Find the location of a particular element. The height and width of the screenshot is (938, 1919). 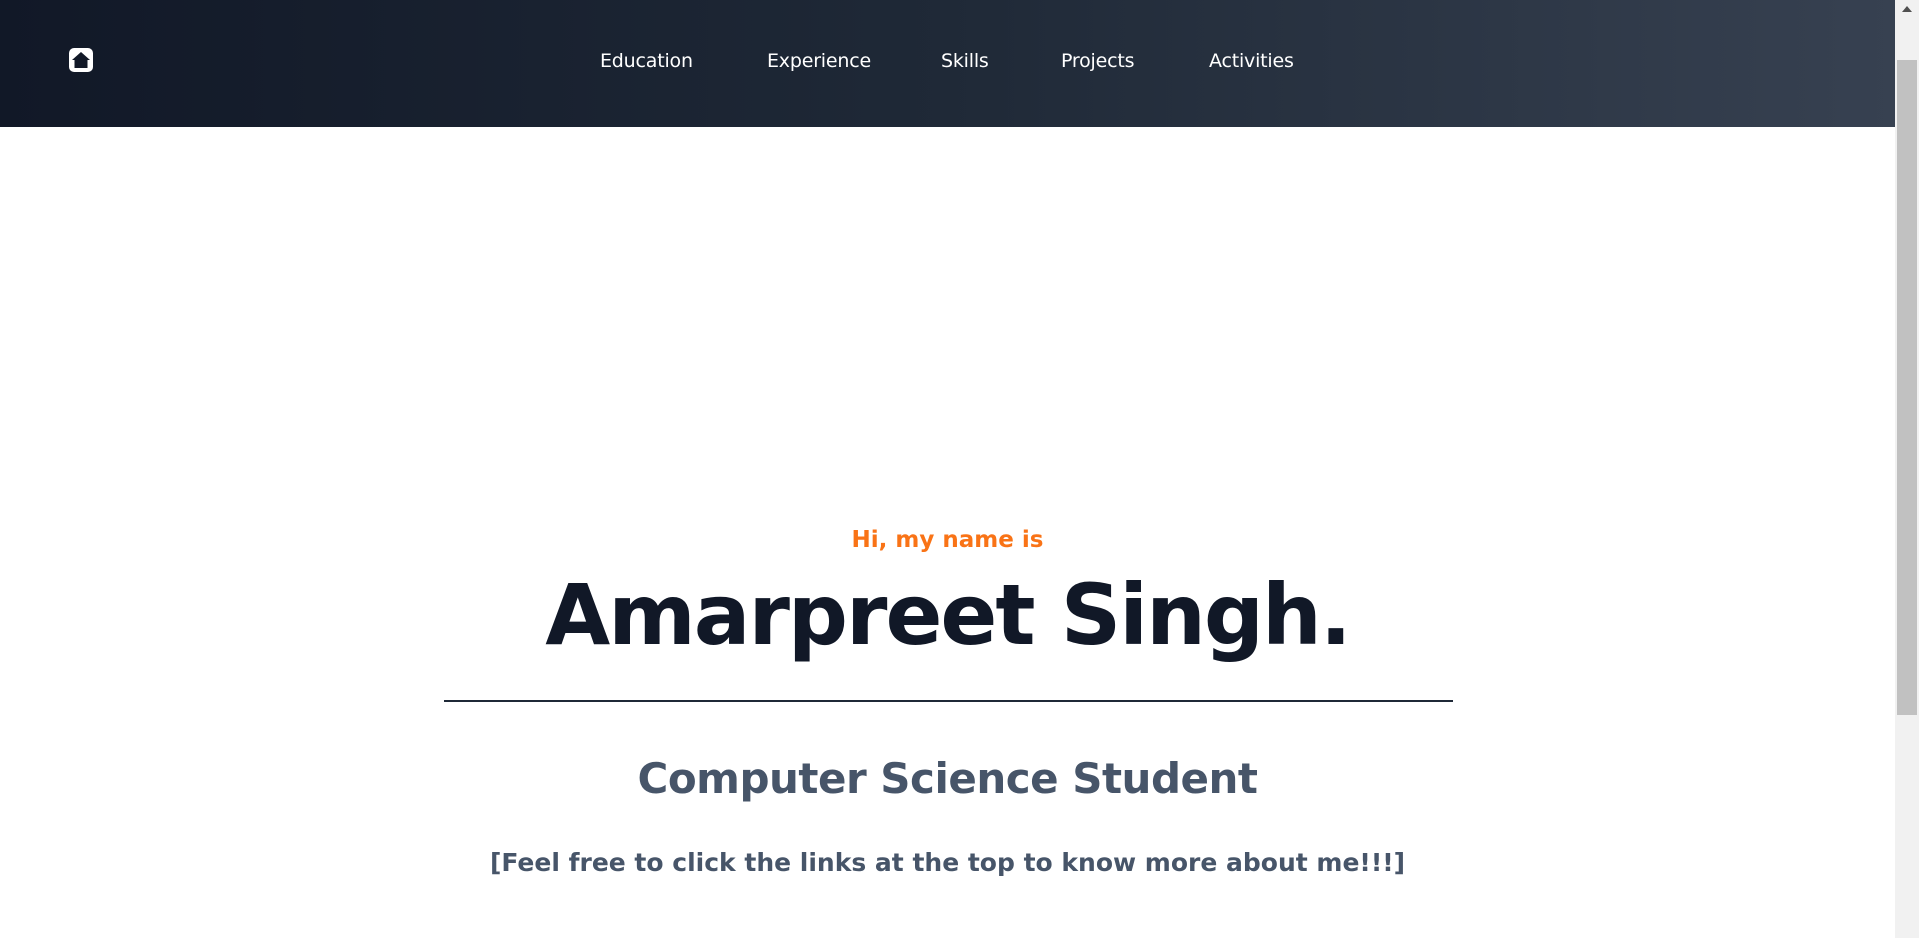

greeting-text: Hi, my name is is located at coordinates (947, 540).